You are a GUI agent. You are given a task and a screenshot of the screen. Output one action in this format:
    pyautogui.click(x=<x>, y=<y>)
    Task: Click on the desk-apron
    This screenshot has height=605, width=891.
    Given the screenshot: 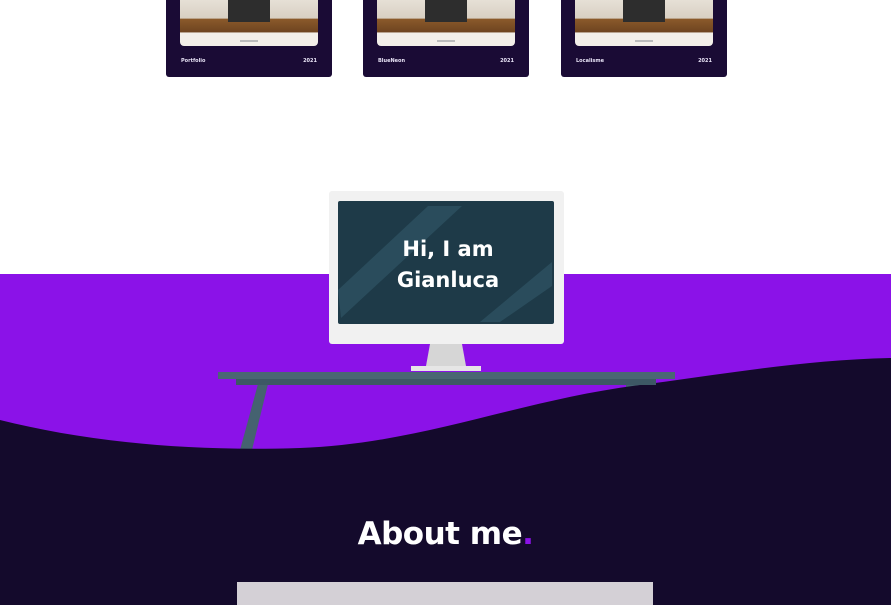 What is the action you would take?
    pyautogui.click(x=446, y=382)
    